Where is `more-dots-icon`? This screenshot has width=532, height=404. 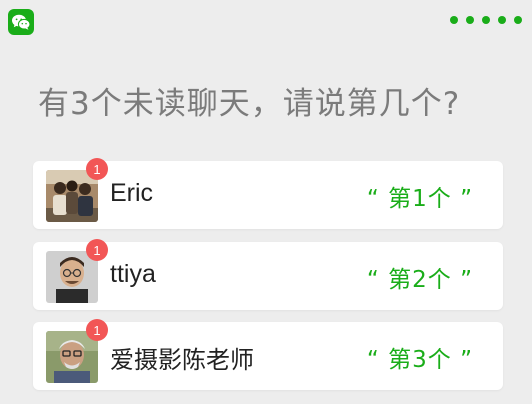 more-dots-icon is located at coordinates (486, 20).